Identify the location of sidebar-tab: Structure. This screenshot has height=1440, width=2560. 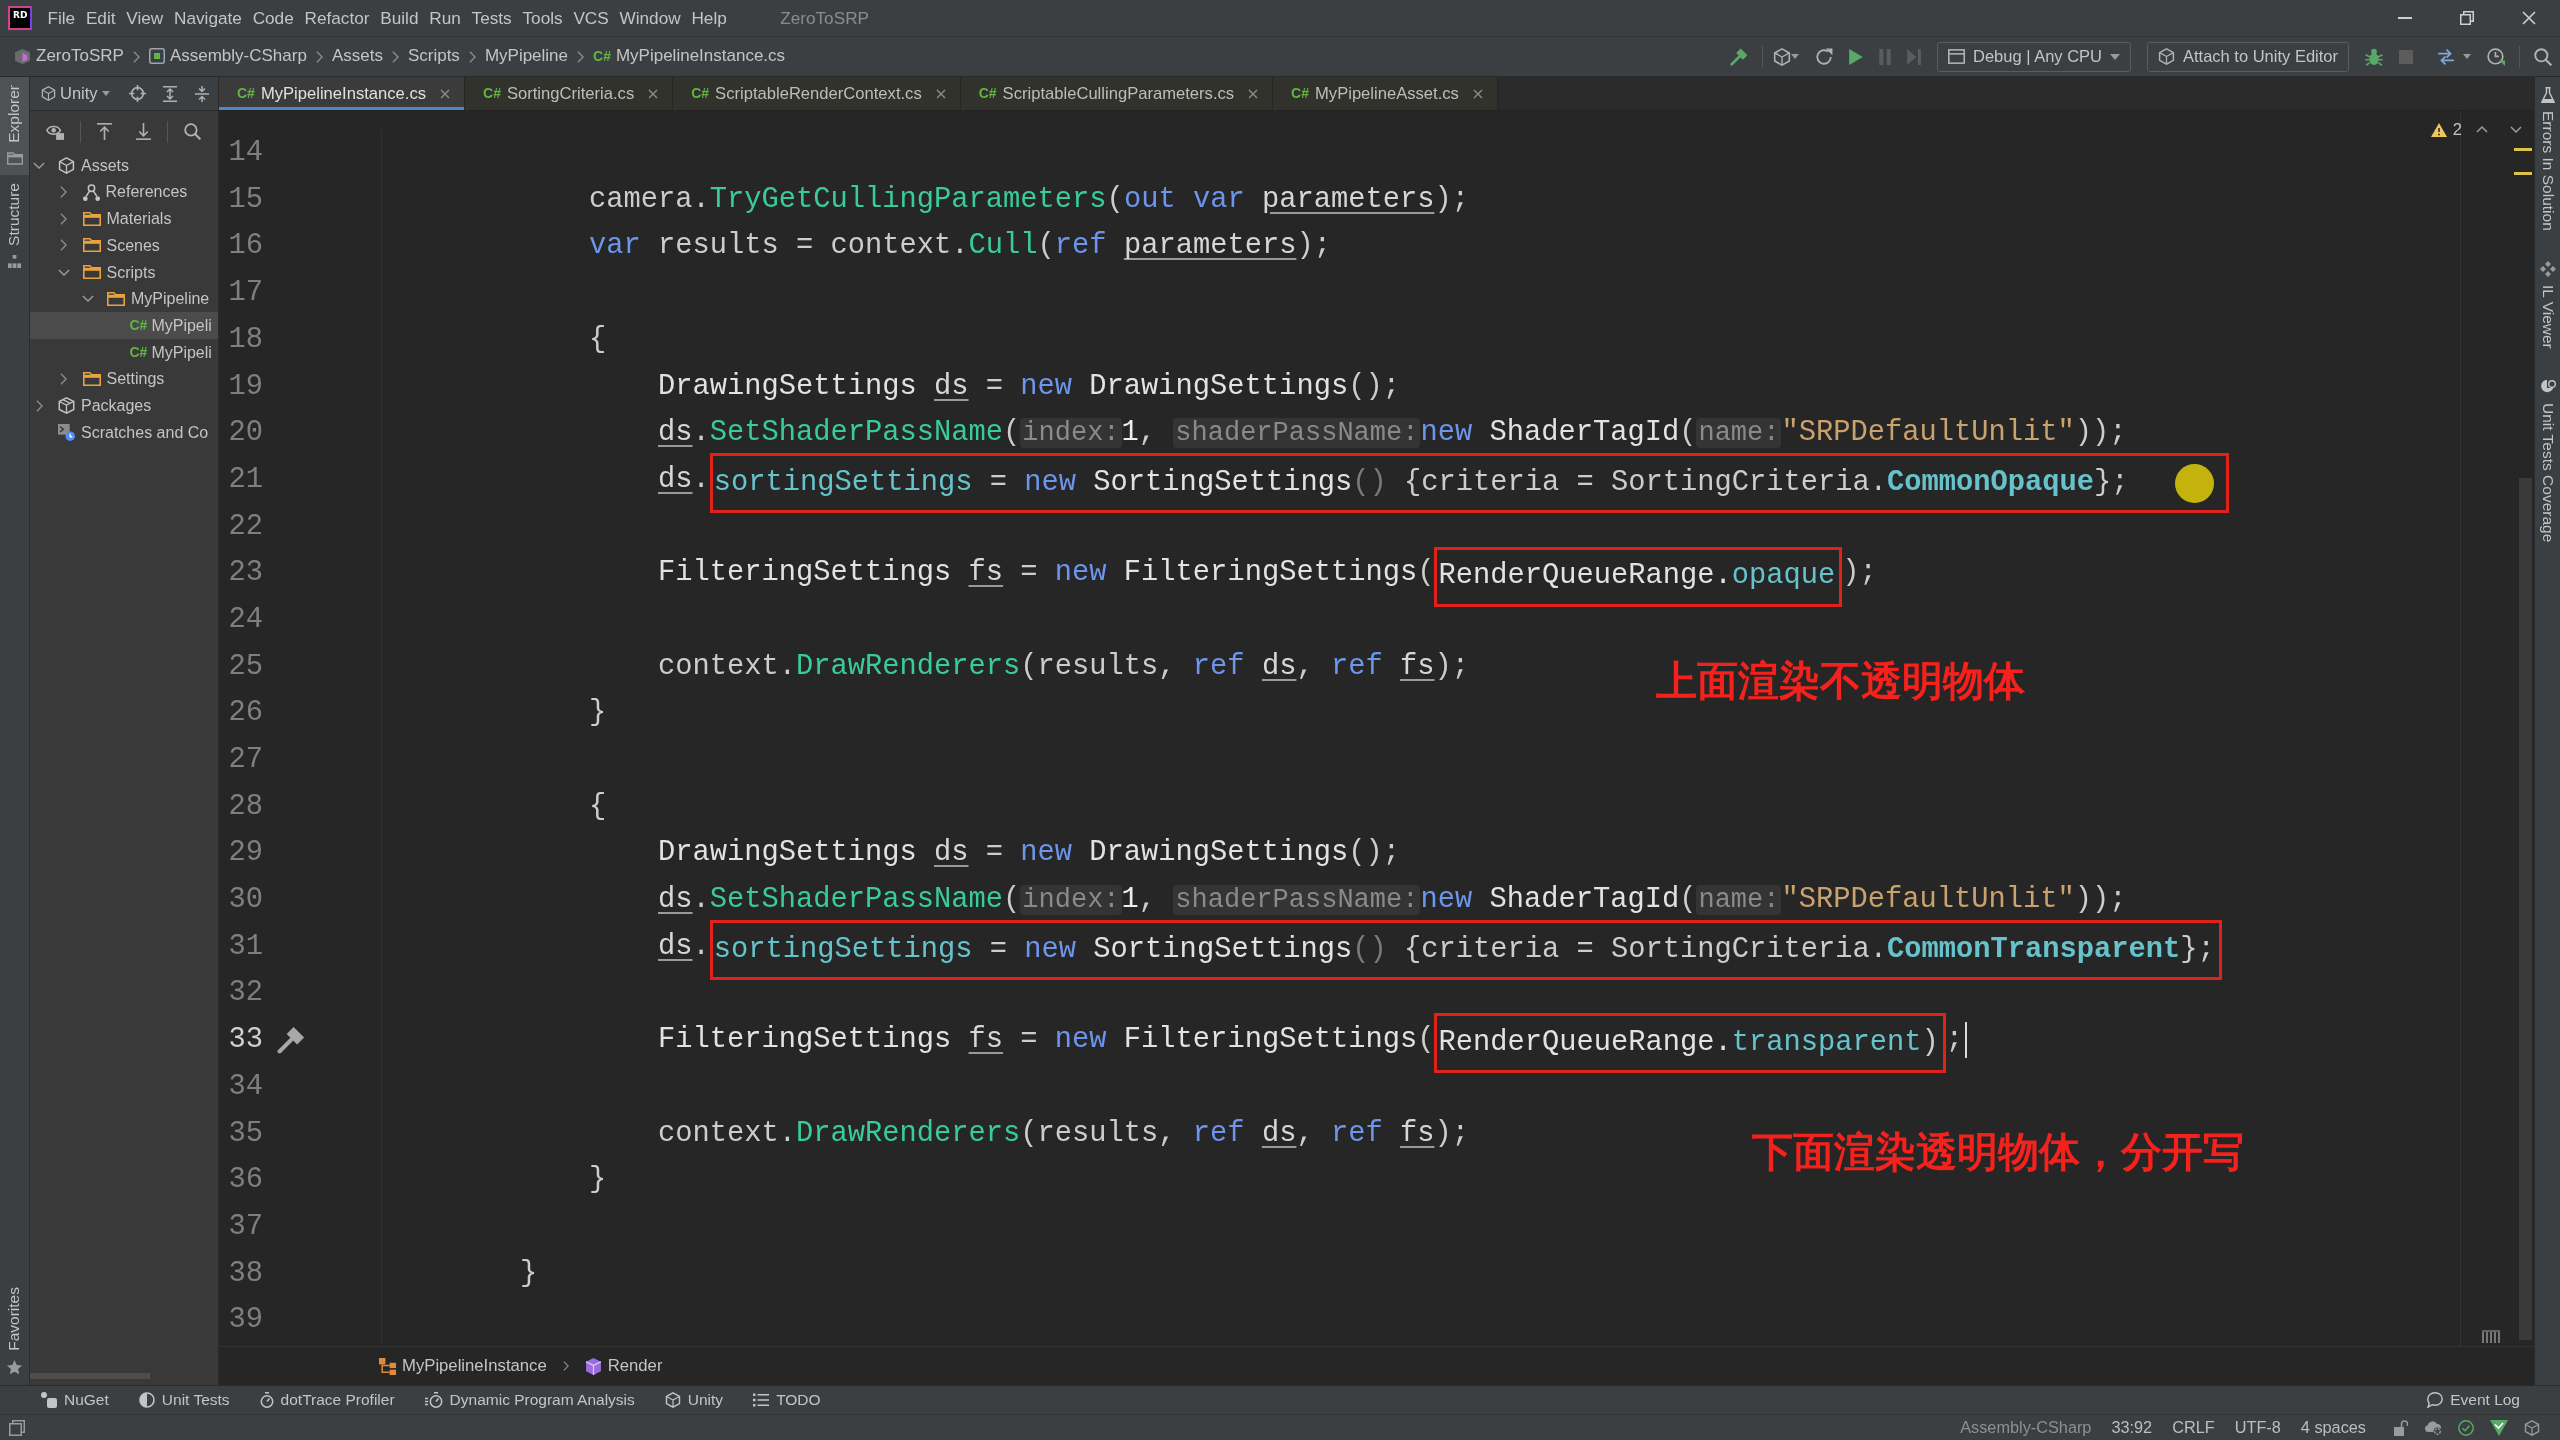
(14, 226).